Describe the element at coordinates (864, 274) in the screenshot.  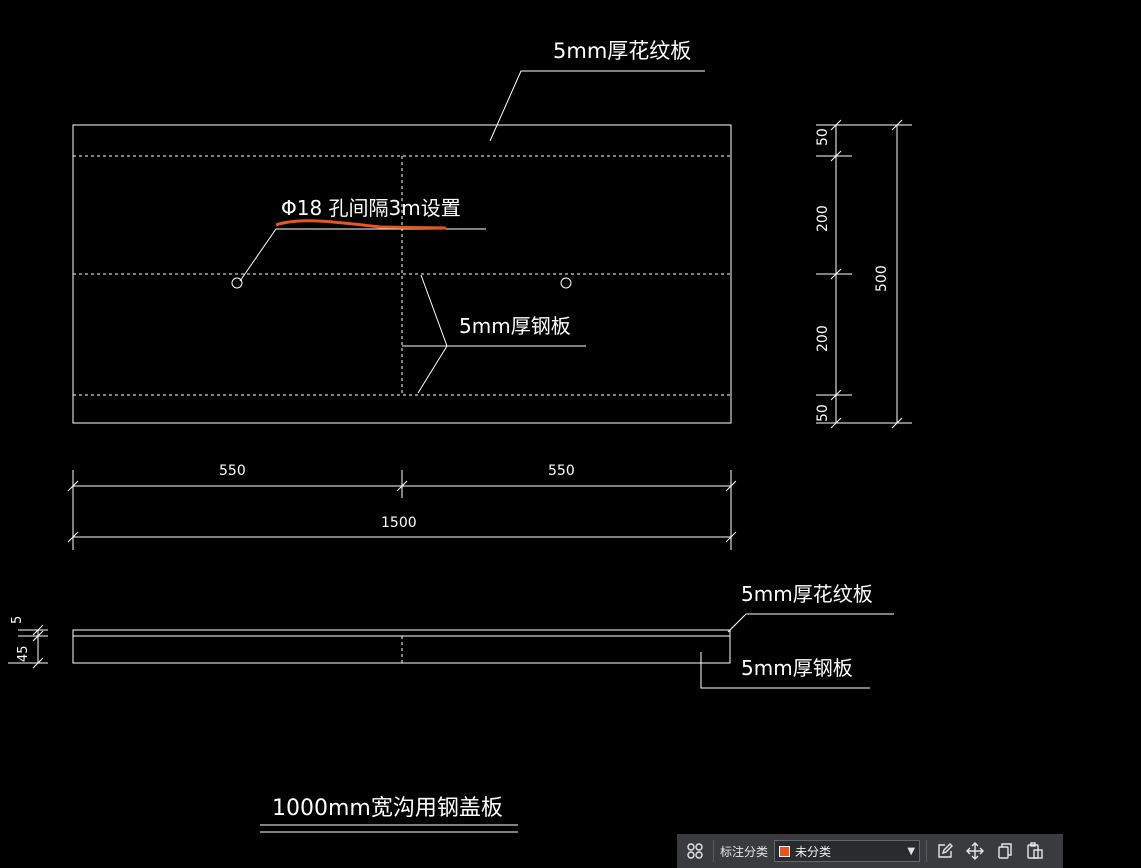
I see `vertical-dimensions` at that location.